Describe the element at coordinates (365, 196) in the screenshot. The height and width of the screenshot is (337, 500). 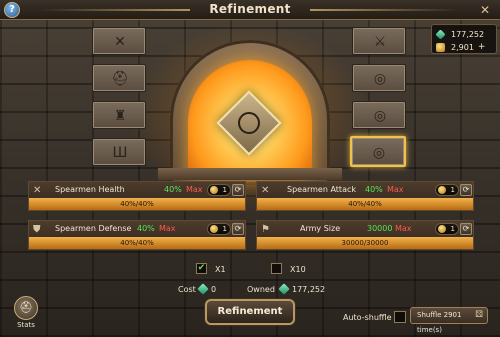
I see `stat-card-spearmen-attack: ✕ Spearmen Attack 40% Max 1 ⟳ 40%/40%` at that location.